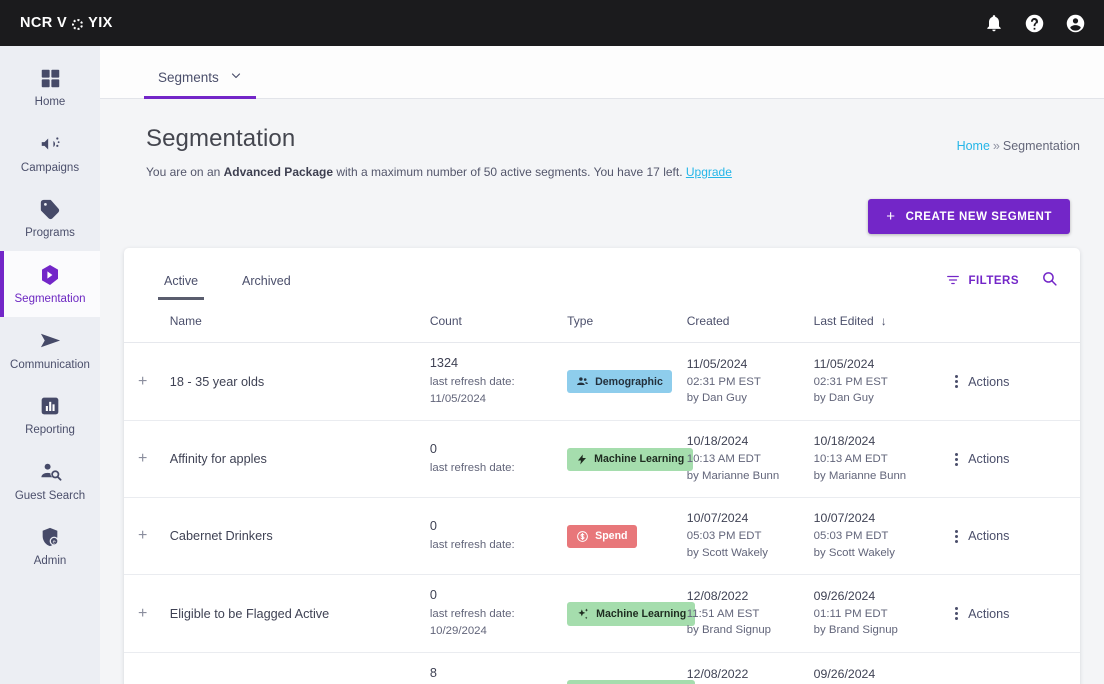  Describe the element at coordinates (1075, 23) in the screenshot. I see `account-circle-icon` at that location.